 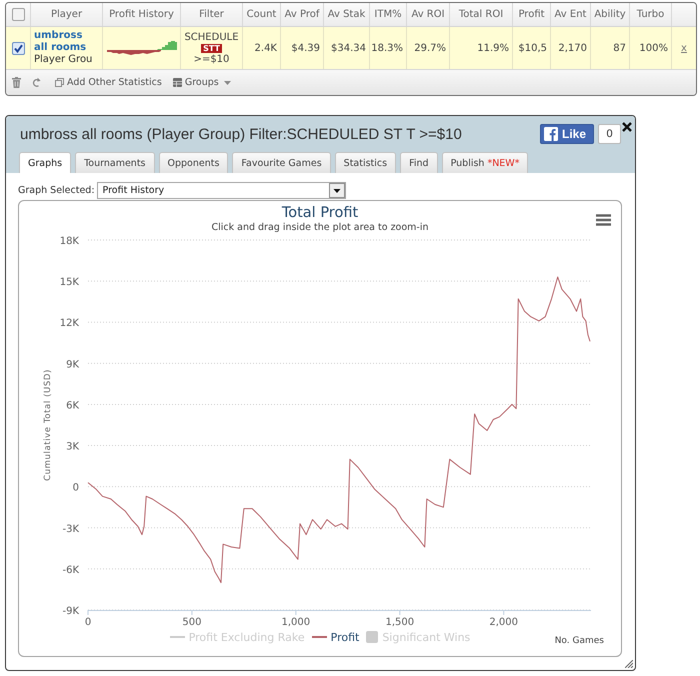 I want to click on table-cell: $10,5, so click(x=532, y=48).